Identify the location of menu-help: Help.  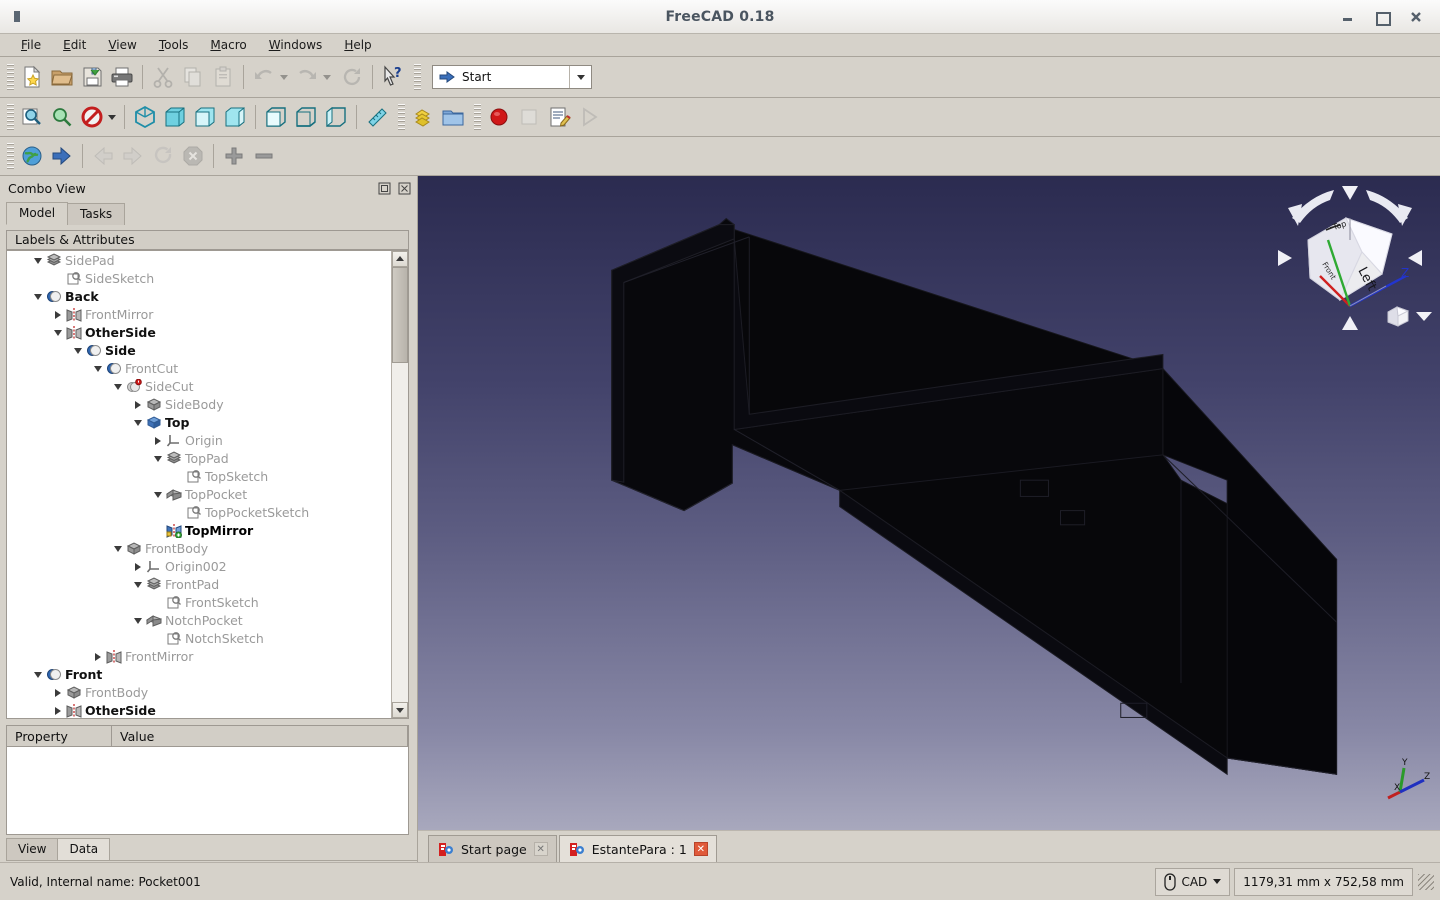
(357, 45).